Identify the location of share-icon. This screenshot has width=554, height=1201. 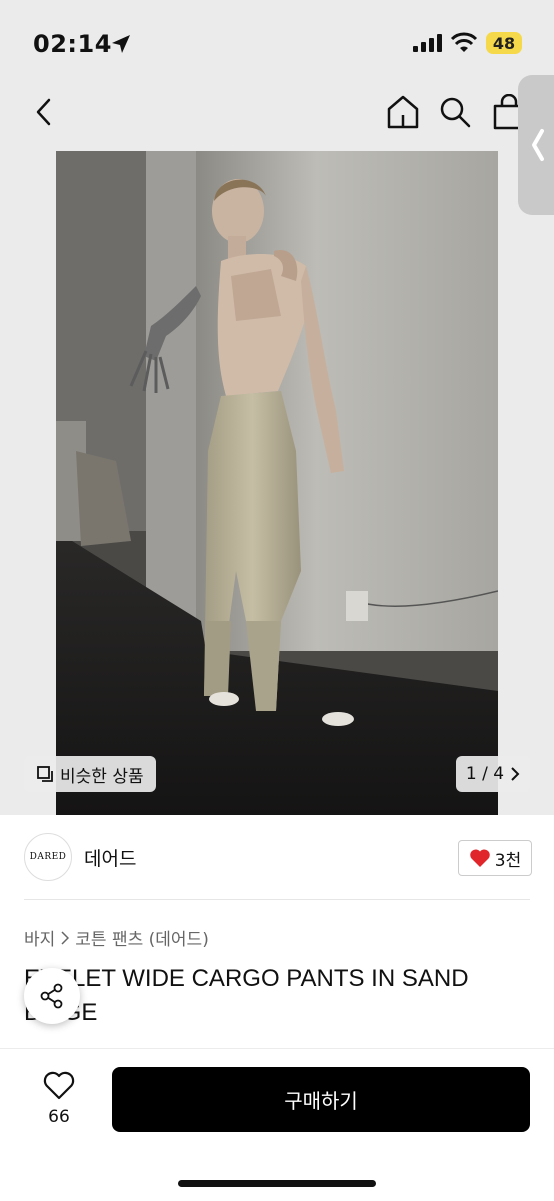
(51, 996).